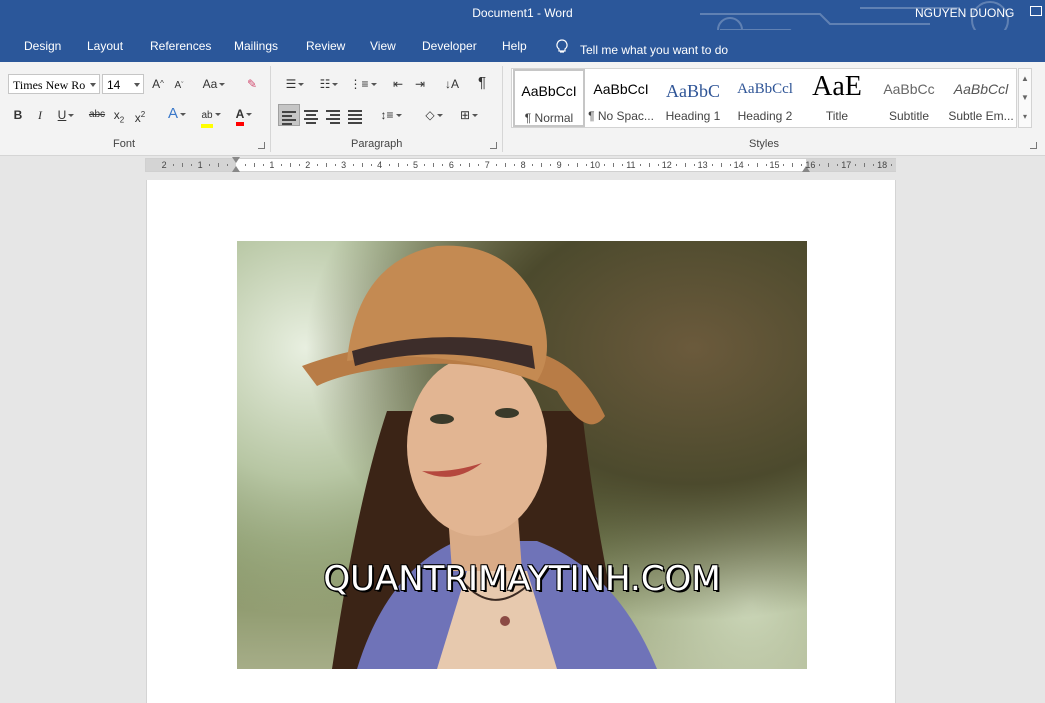 The image size is (1045, 703). I want to click on tell-me-search: Tell me what you want to do, so click(642, 48).